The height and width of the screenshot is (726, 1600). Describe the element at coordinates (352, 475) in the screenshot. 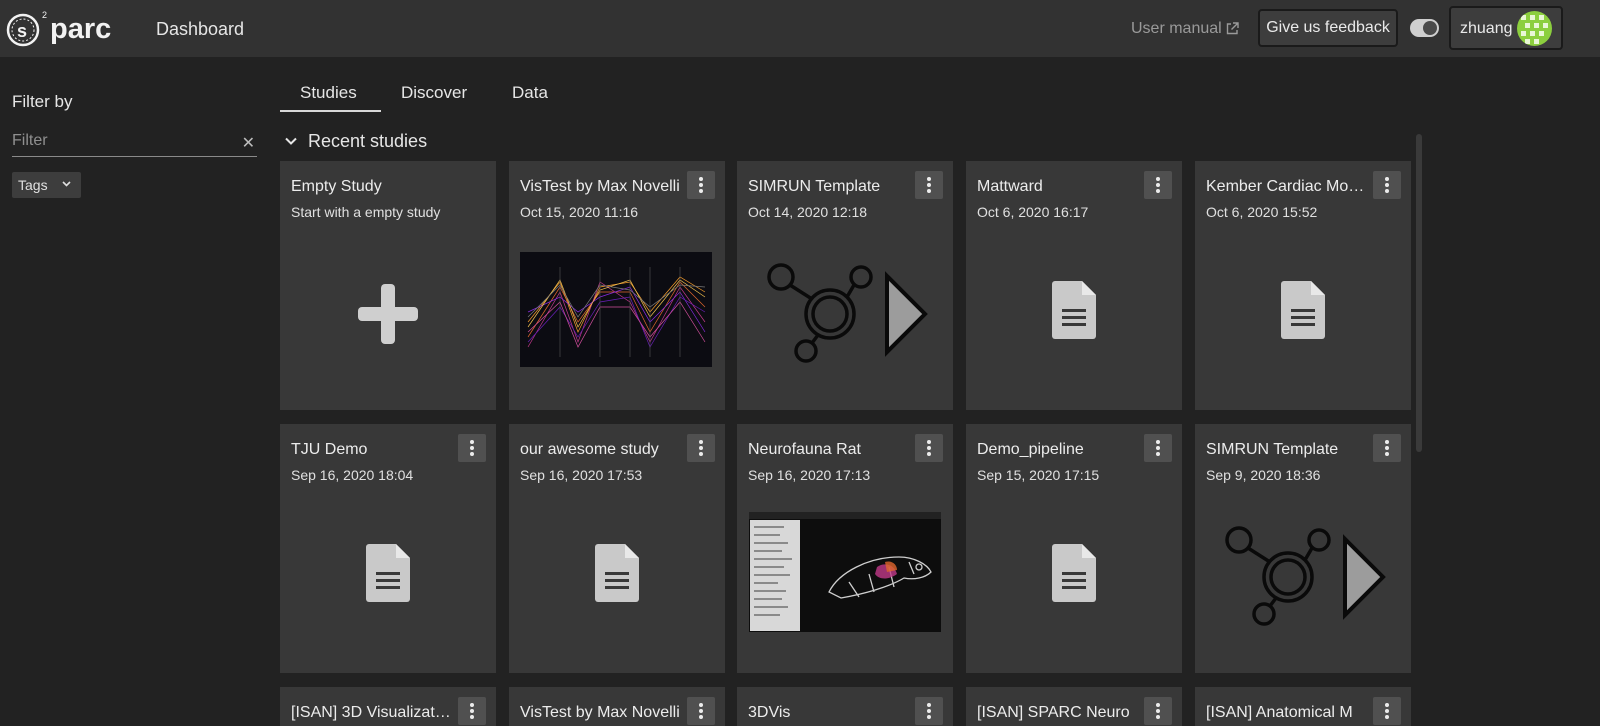

I see `study-subtitle: Sep 16, 2020 18:04` at that location.